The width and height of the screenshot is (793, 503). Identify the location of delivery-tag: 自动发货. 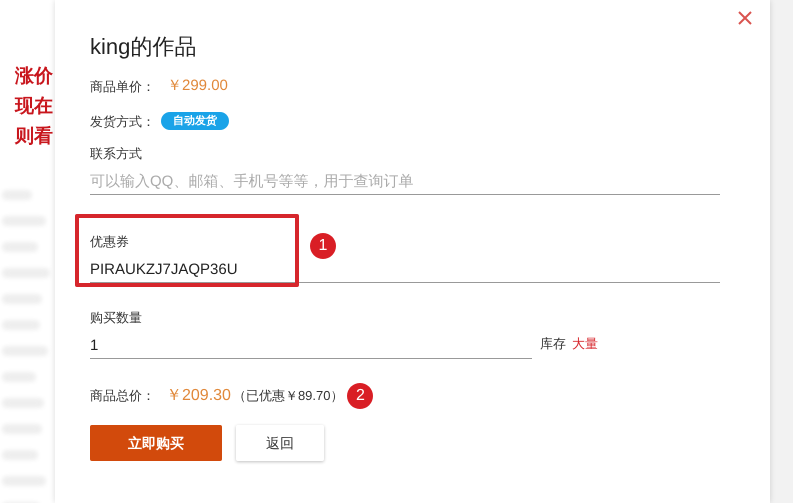
(195, 121).